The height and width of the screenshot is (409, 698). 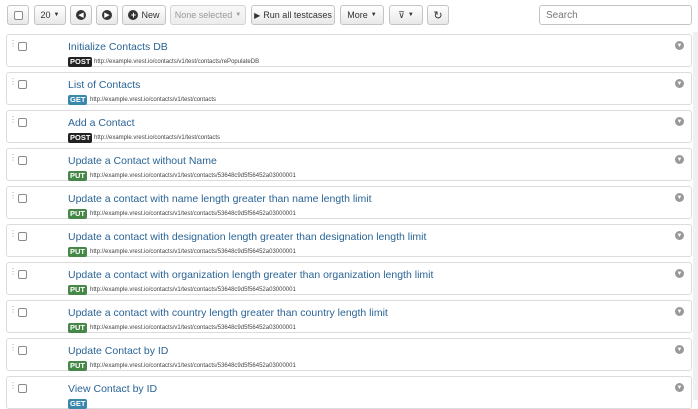 I want to click on search-input, so click(x=615, y=15).